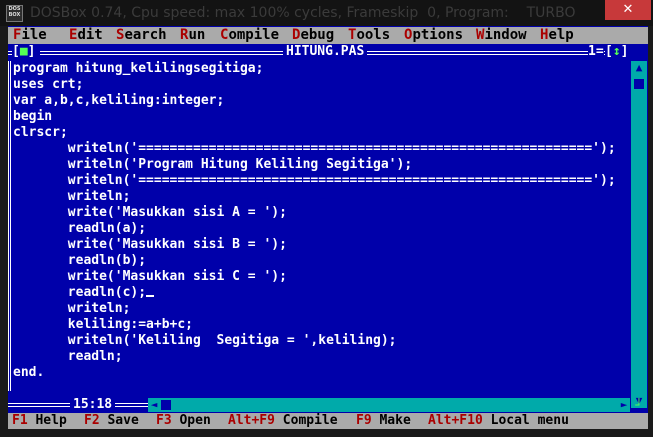 The height and width of the screenshot is (437, 653). What do you see at coordinates (639, 405) in the screenshot?
I see `resize-corner-icon: ┘` at bounding box center [639, 405].